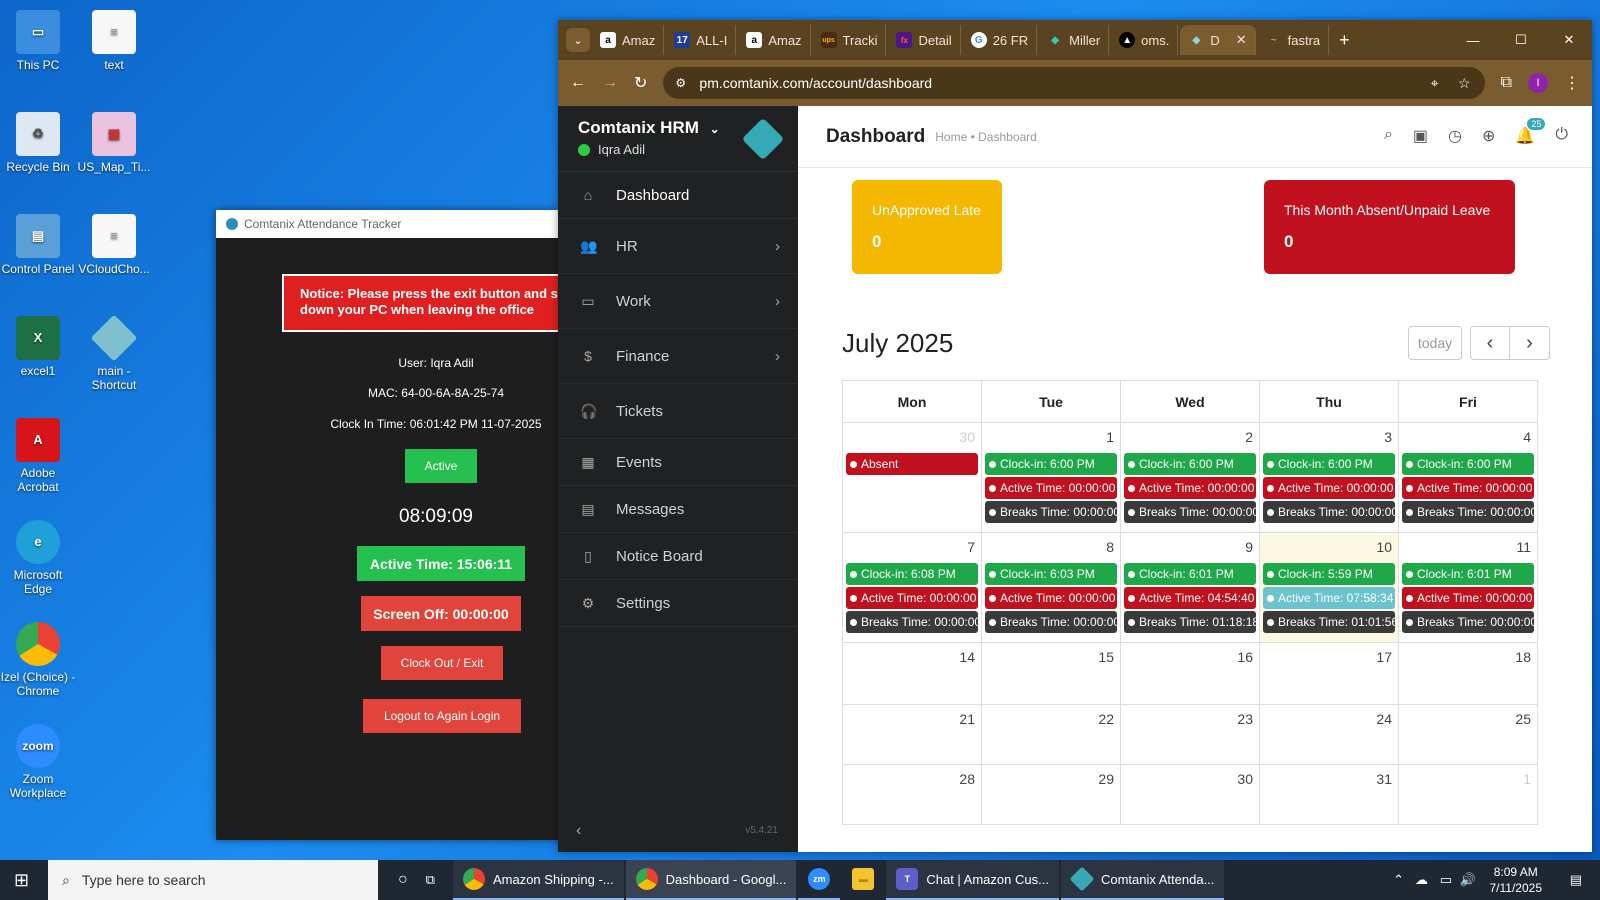 This screenshot has width=1600, height=900. What do you see at coordinates (578, 831) in the screenshot?
I see `collapse-sidebar-icon: ‹` at bounding box center [578, 831].